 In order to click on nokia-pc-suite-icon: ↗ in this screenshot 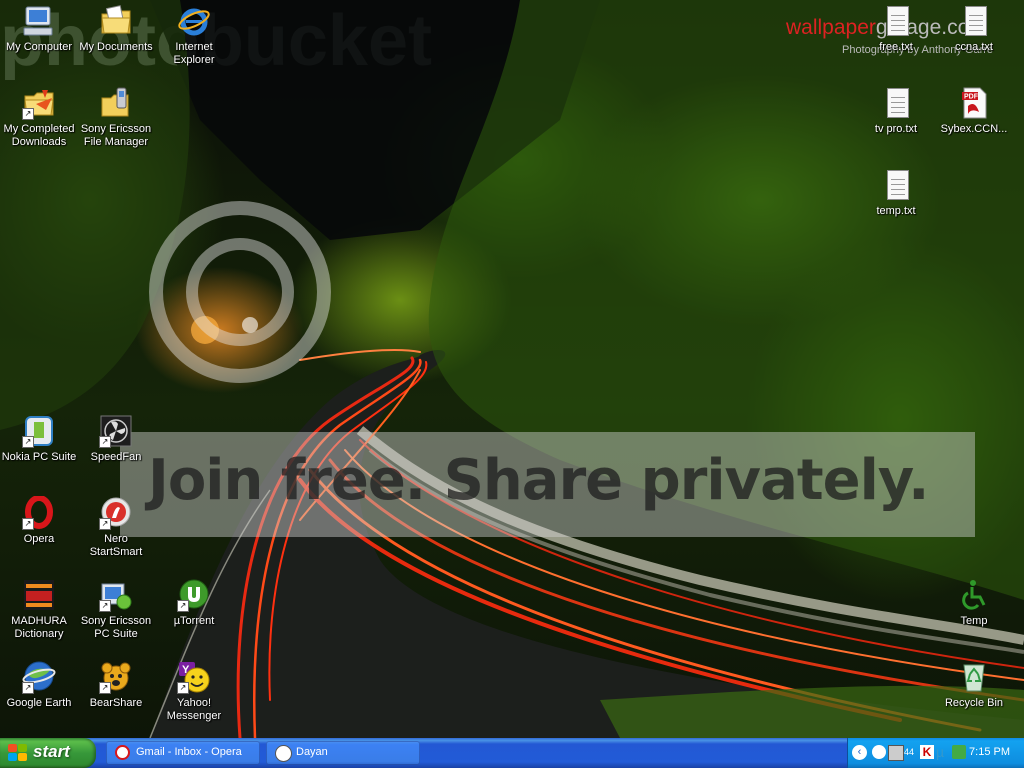, I will do `click(39, 431)`.